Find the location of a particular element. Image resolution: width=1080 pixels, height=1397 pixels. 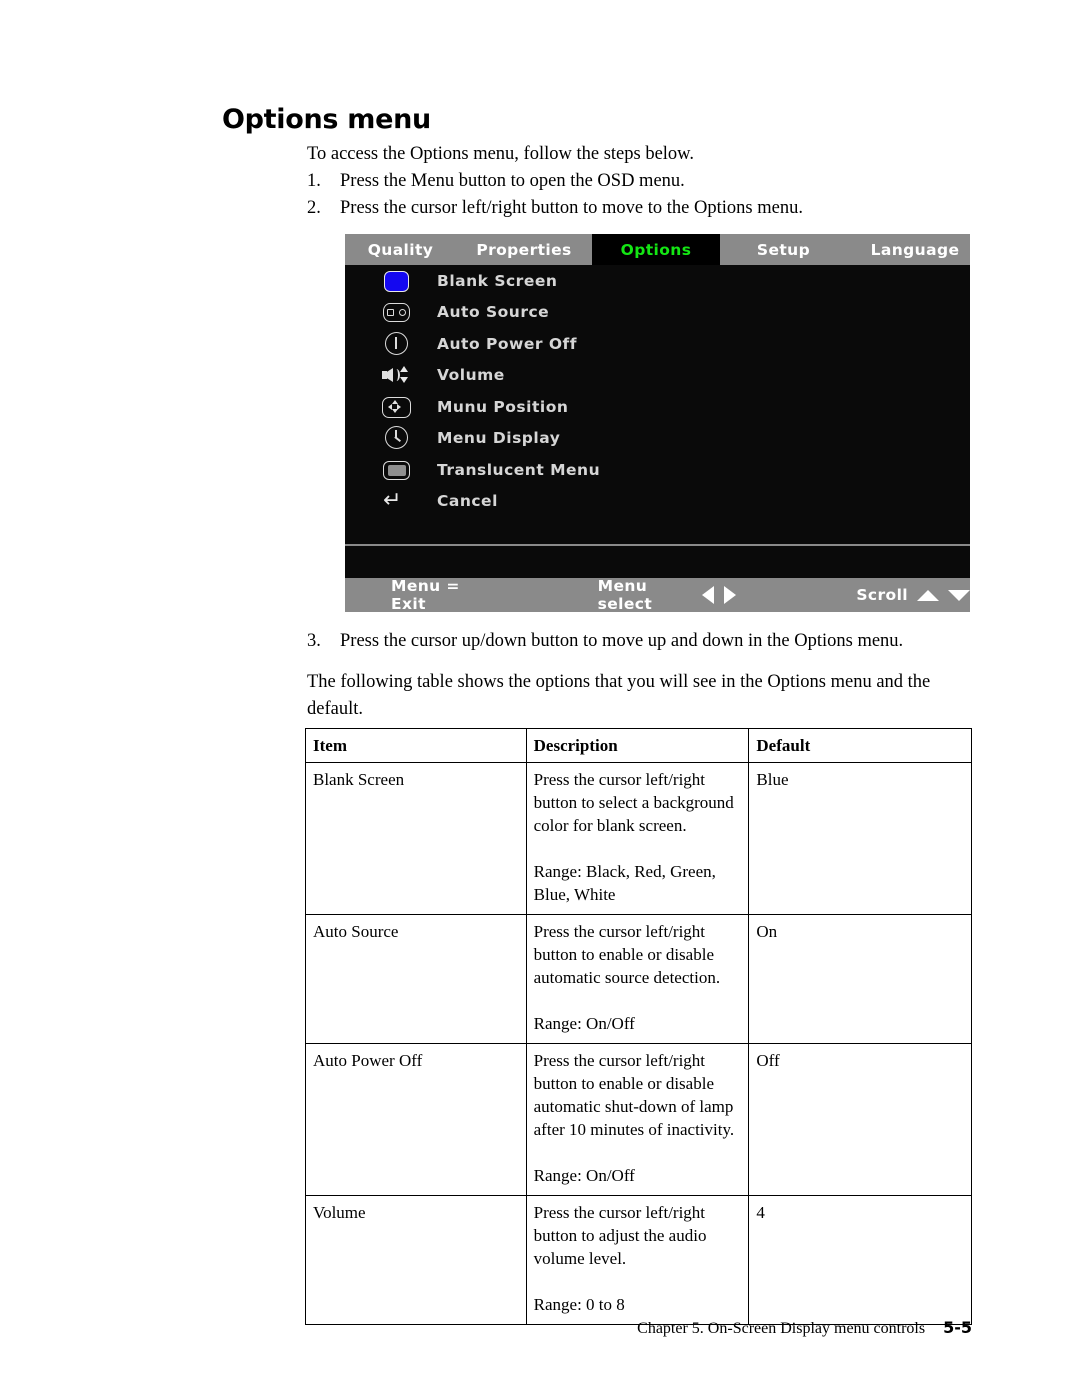

cell-default: On is located at coordinates (860, 979).